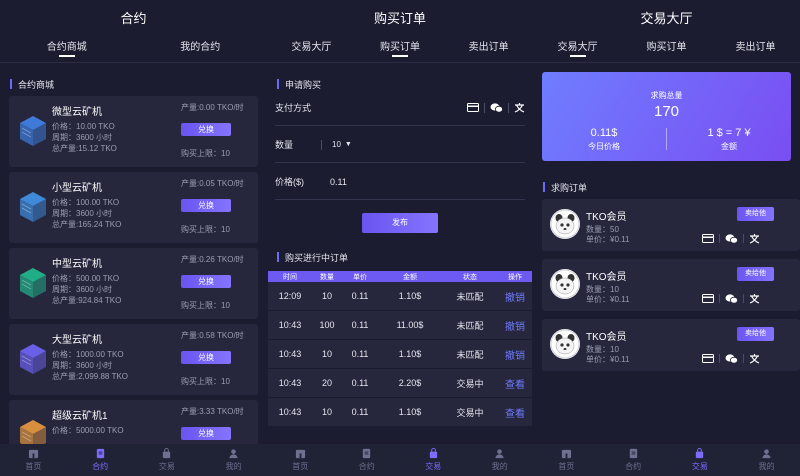 The width and height of the screenshot is (800, 476). Describe the element at coordinates (470, 296) in the screenshot. I see `cell-status: 未匹配` at that location.